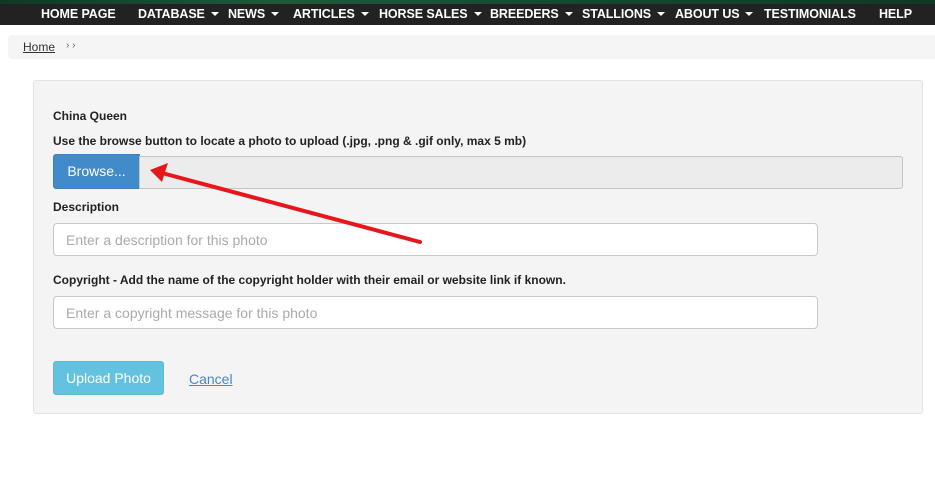 The height and width of the screenshot is (504, 935). What do you see at coordinates (86, 207) in the screenshot?
I see `description-label: Description` at bounding box center [86, 207].